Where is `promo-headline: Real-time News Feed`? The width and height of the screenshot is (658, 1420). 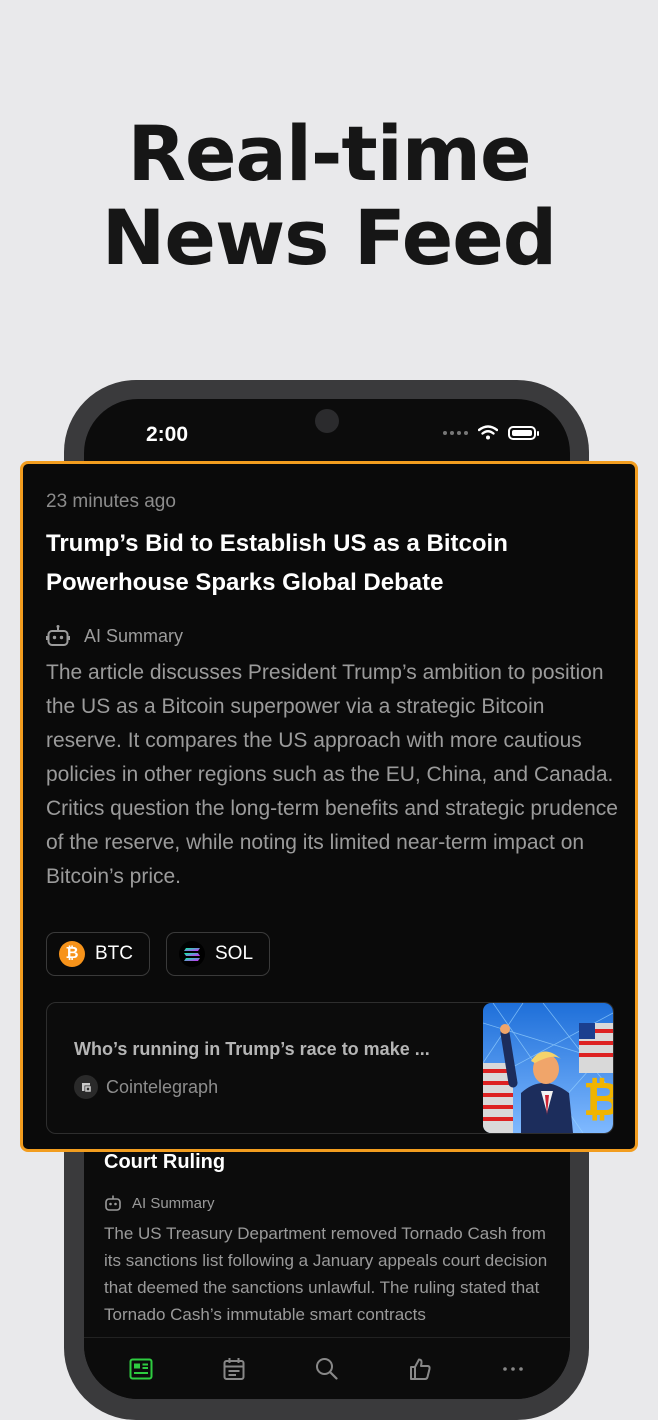 promo-headline: Real-time News Feed is located at coordinates (329, 196).